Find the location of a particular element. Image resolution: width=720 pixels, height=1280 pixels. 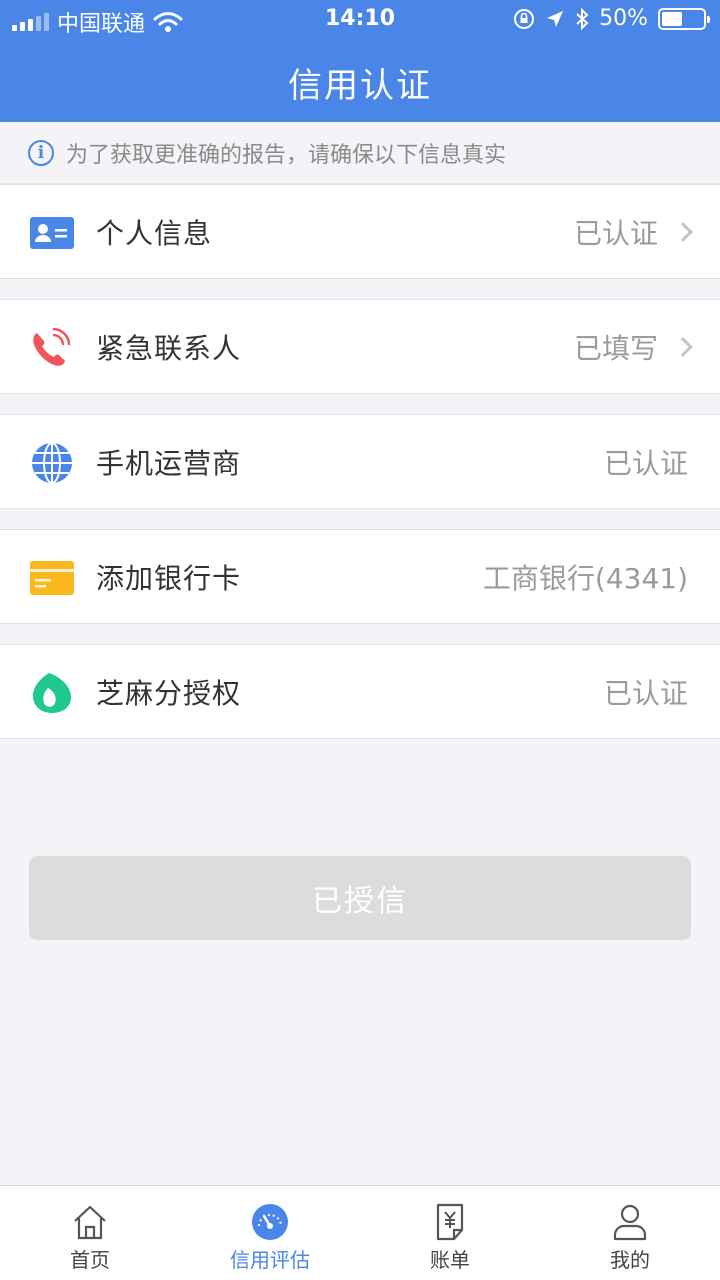

tab-label: 信用评估 is located at coordinates (270, 1260).